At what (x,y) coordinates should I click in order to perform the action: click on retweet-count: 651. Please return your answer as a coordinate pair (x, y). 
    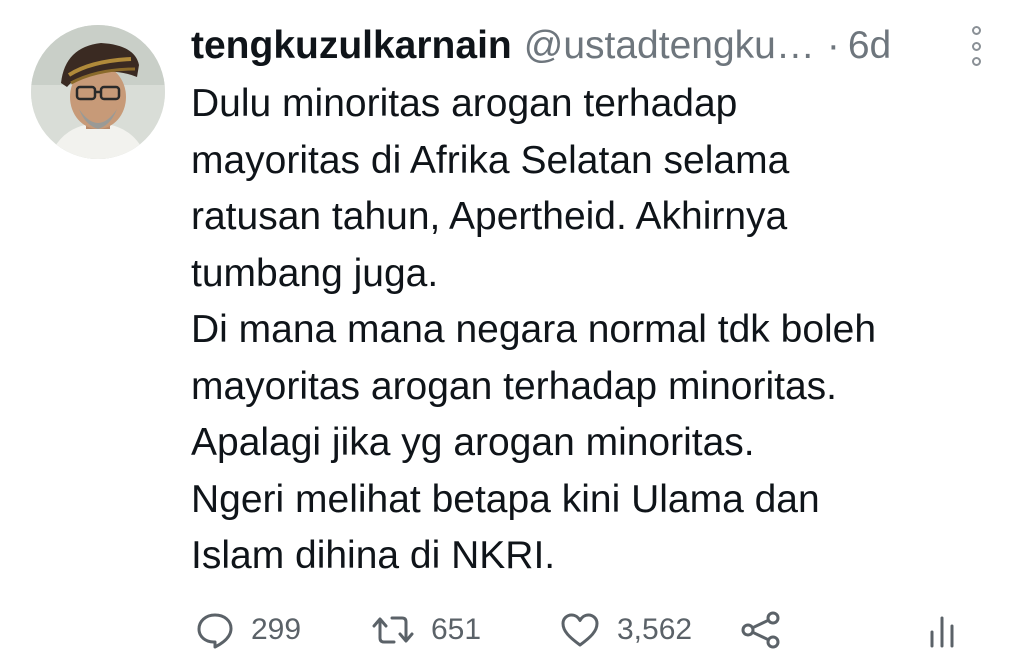
    Looking at the image, I should click on (456, 629).